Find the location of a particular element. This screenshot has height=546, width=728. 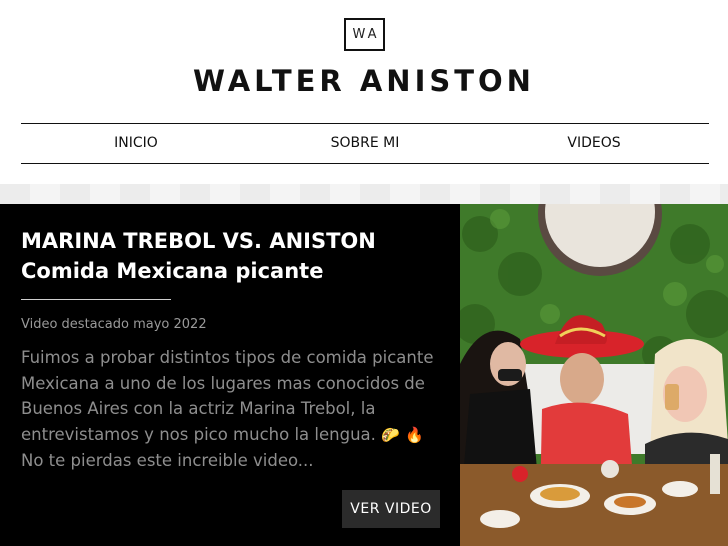

featured-title-line1: MARINA TREBOL VS. ANISTON is located at coordinates (198, 241).